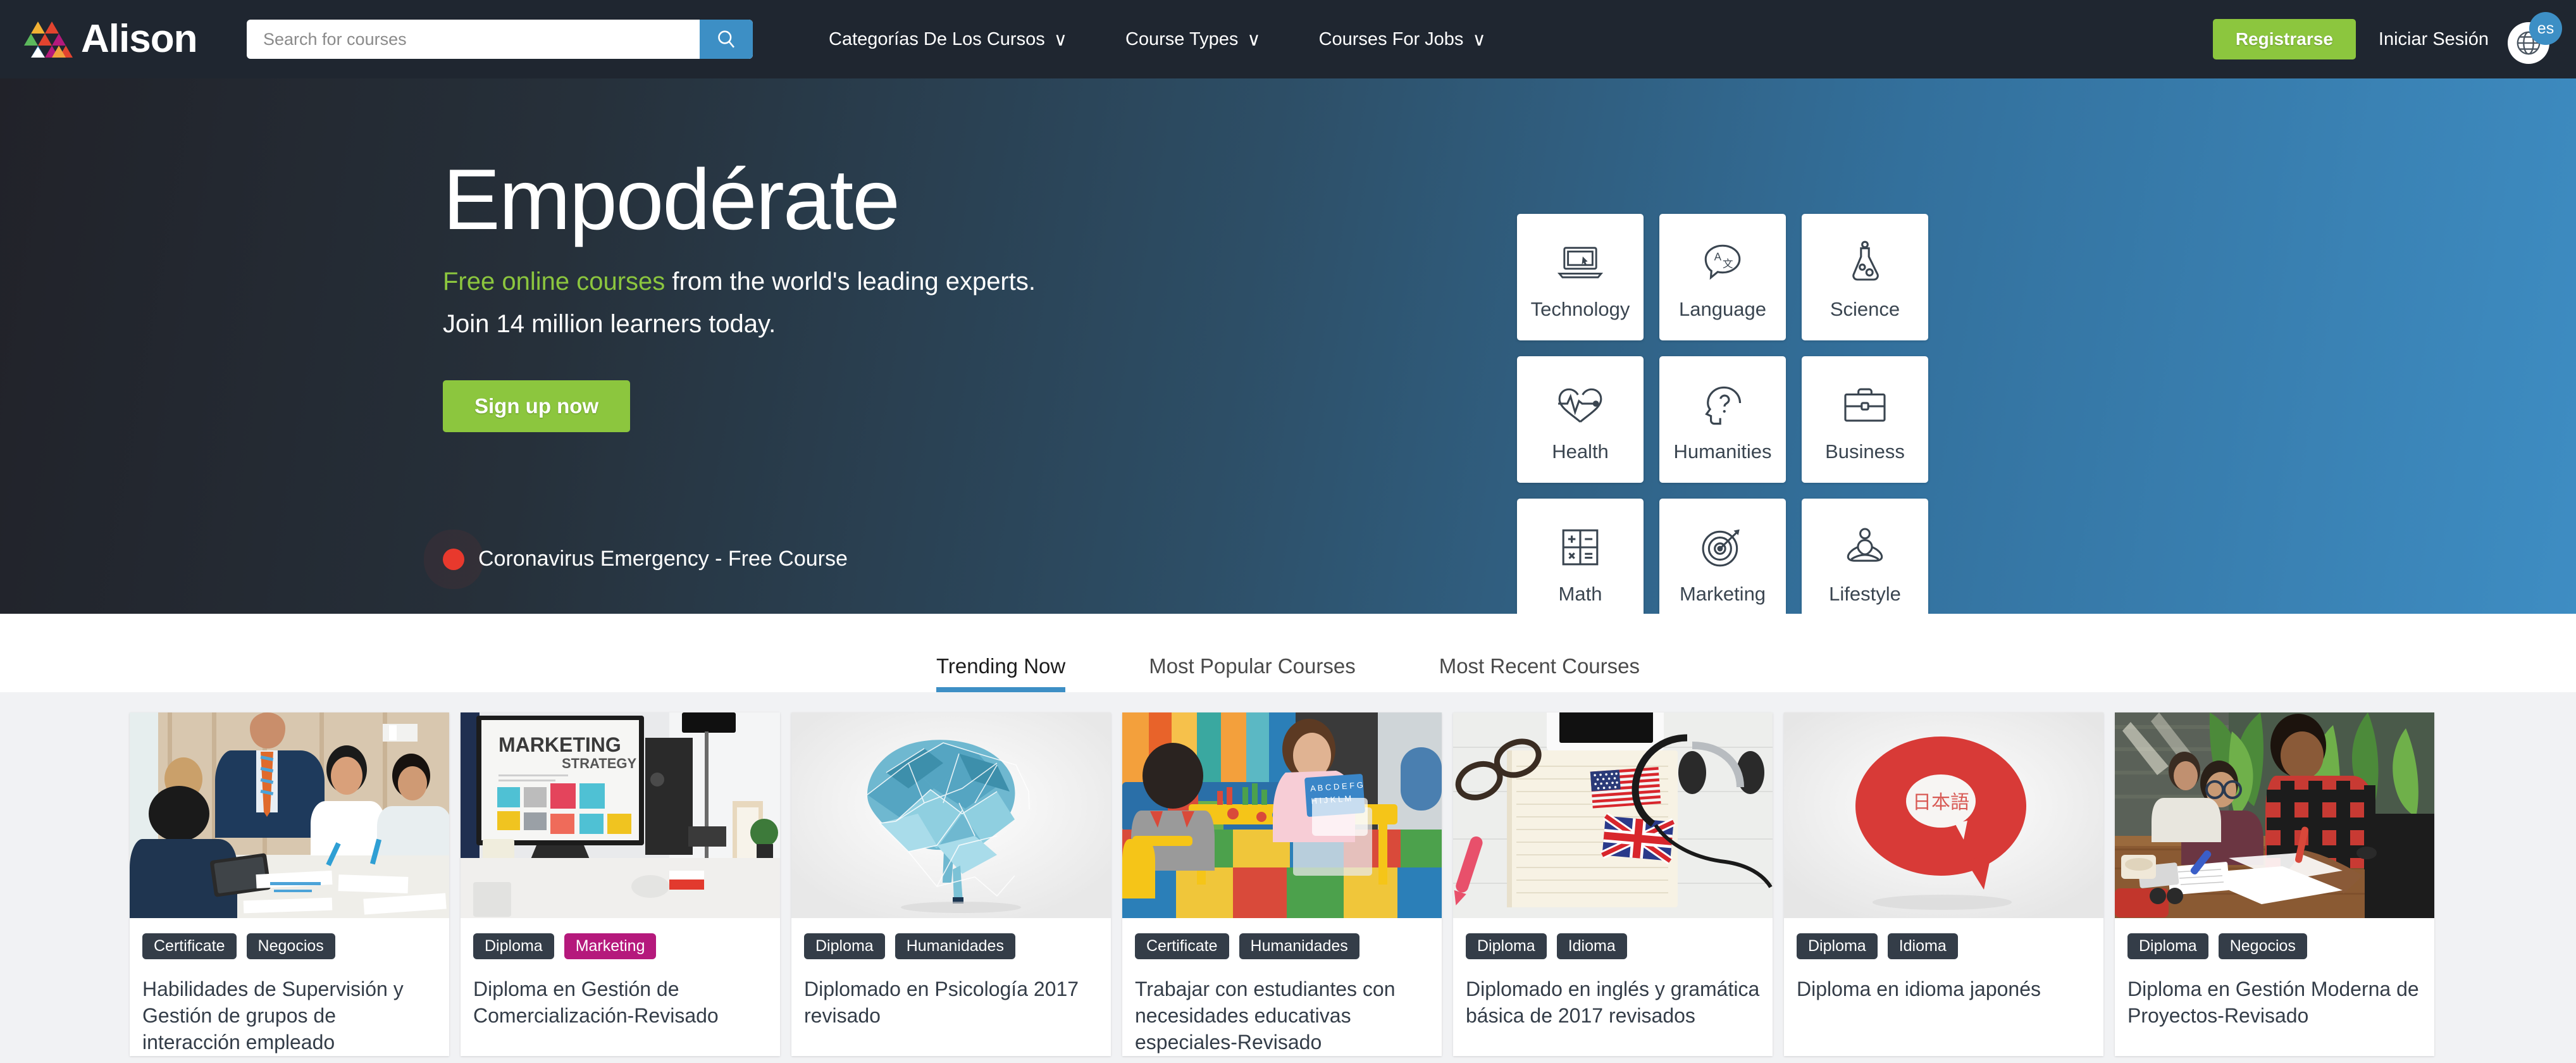 This screenshot has width=2576, height=1063. What do you see at coordinates (1944, 960) in the screenshot?
I see `course-card-body: Diploma Idioma Diploma en idioma japonés` at bounding box center [1944, 960].